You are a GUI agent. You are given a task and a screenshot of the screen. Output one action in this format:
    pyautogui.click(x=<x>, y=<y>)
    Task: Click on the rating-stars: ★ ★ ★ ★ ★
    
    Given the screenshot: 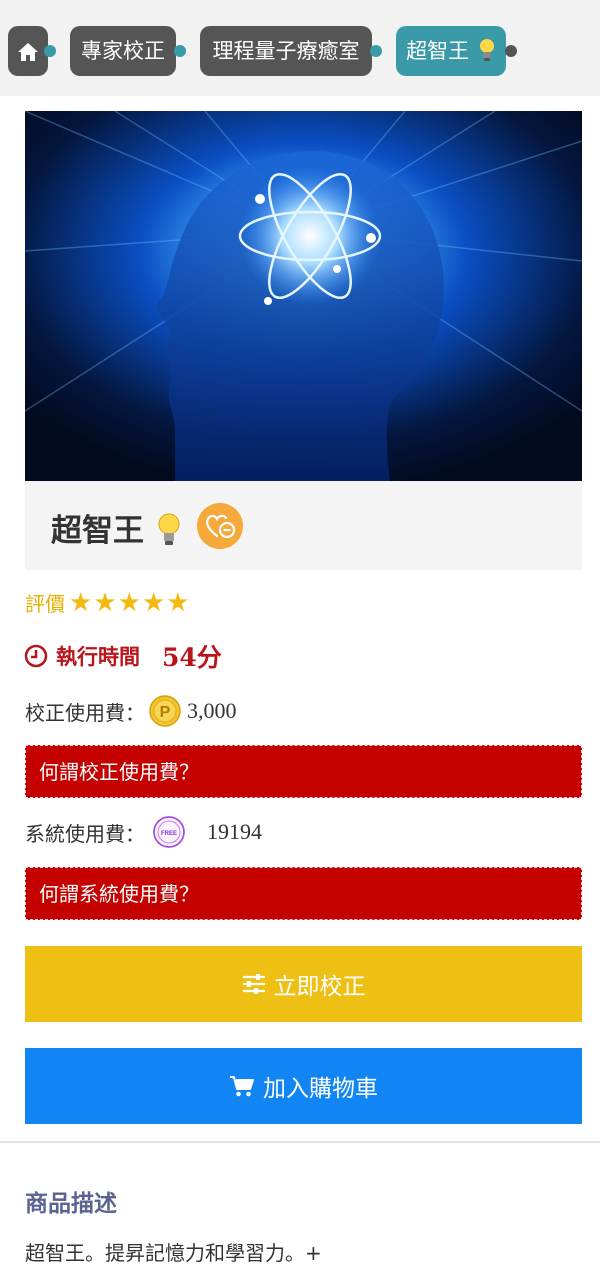 What is the action you would take?
    pyautogui.click(x=130, y=603)
    